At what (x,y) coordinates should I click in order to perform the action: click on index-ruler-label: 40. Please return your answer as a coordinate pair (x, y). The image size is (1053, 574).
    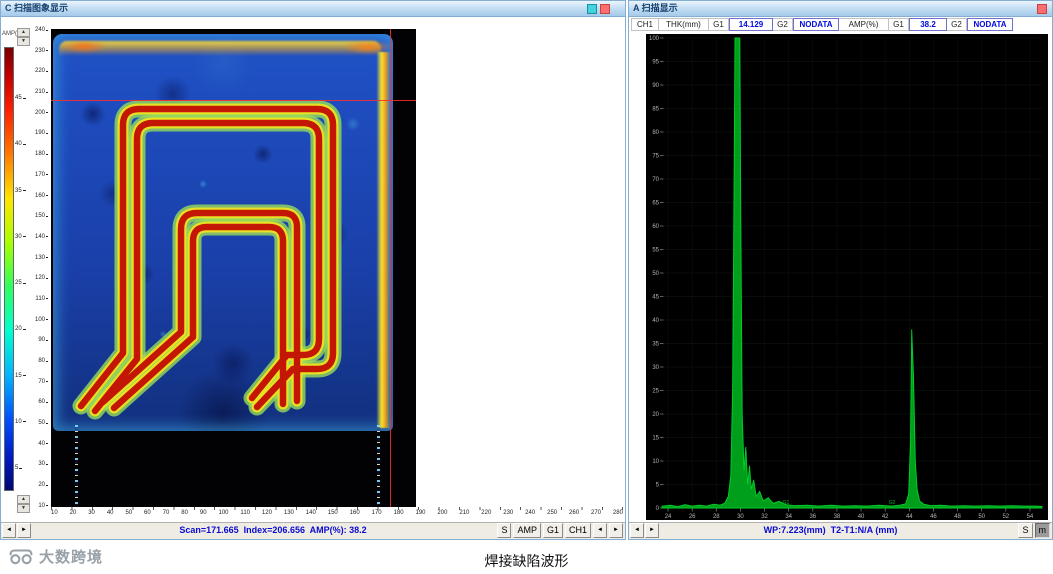
    Looking at the image, I should click on (38, 444).